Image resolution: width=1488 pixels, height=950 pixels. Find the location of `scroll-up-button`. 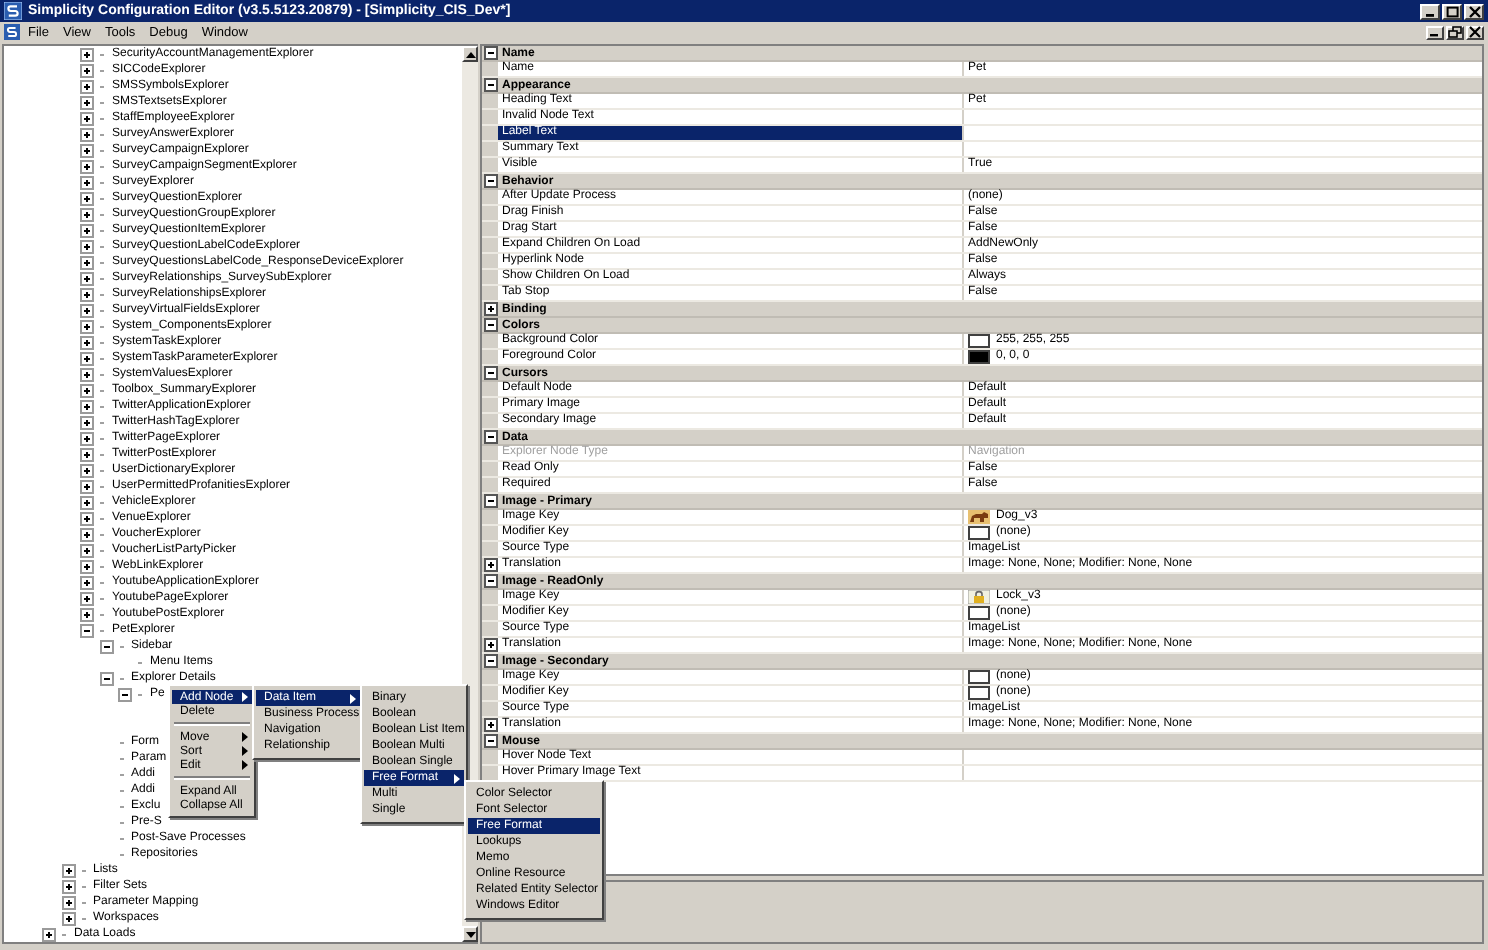

scroll-up-button is located at coordinates (470, 54).